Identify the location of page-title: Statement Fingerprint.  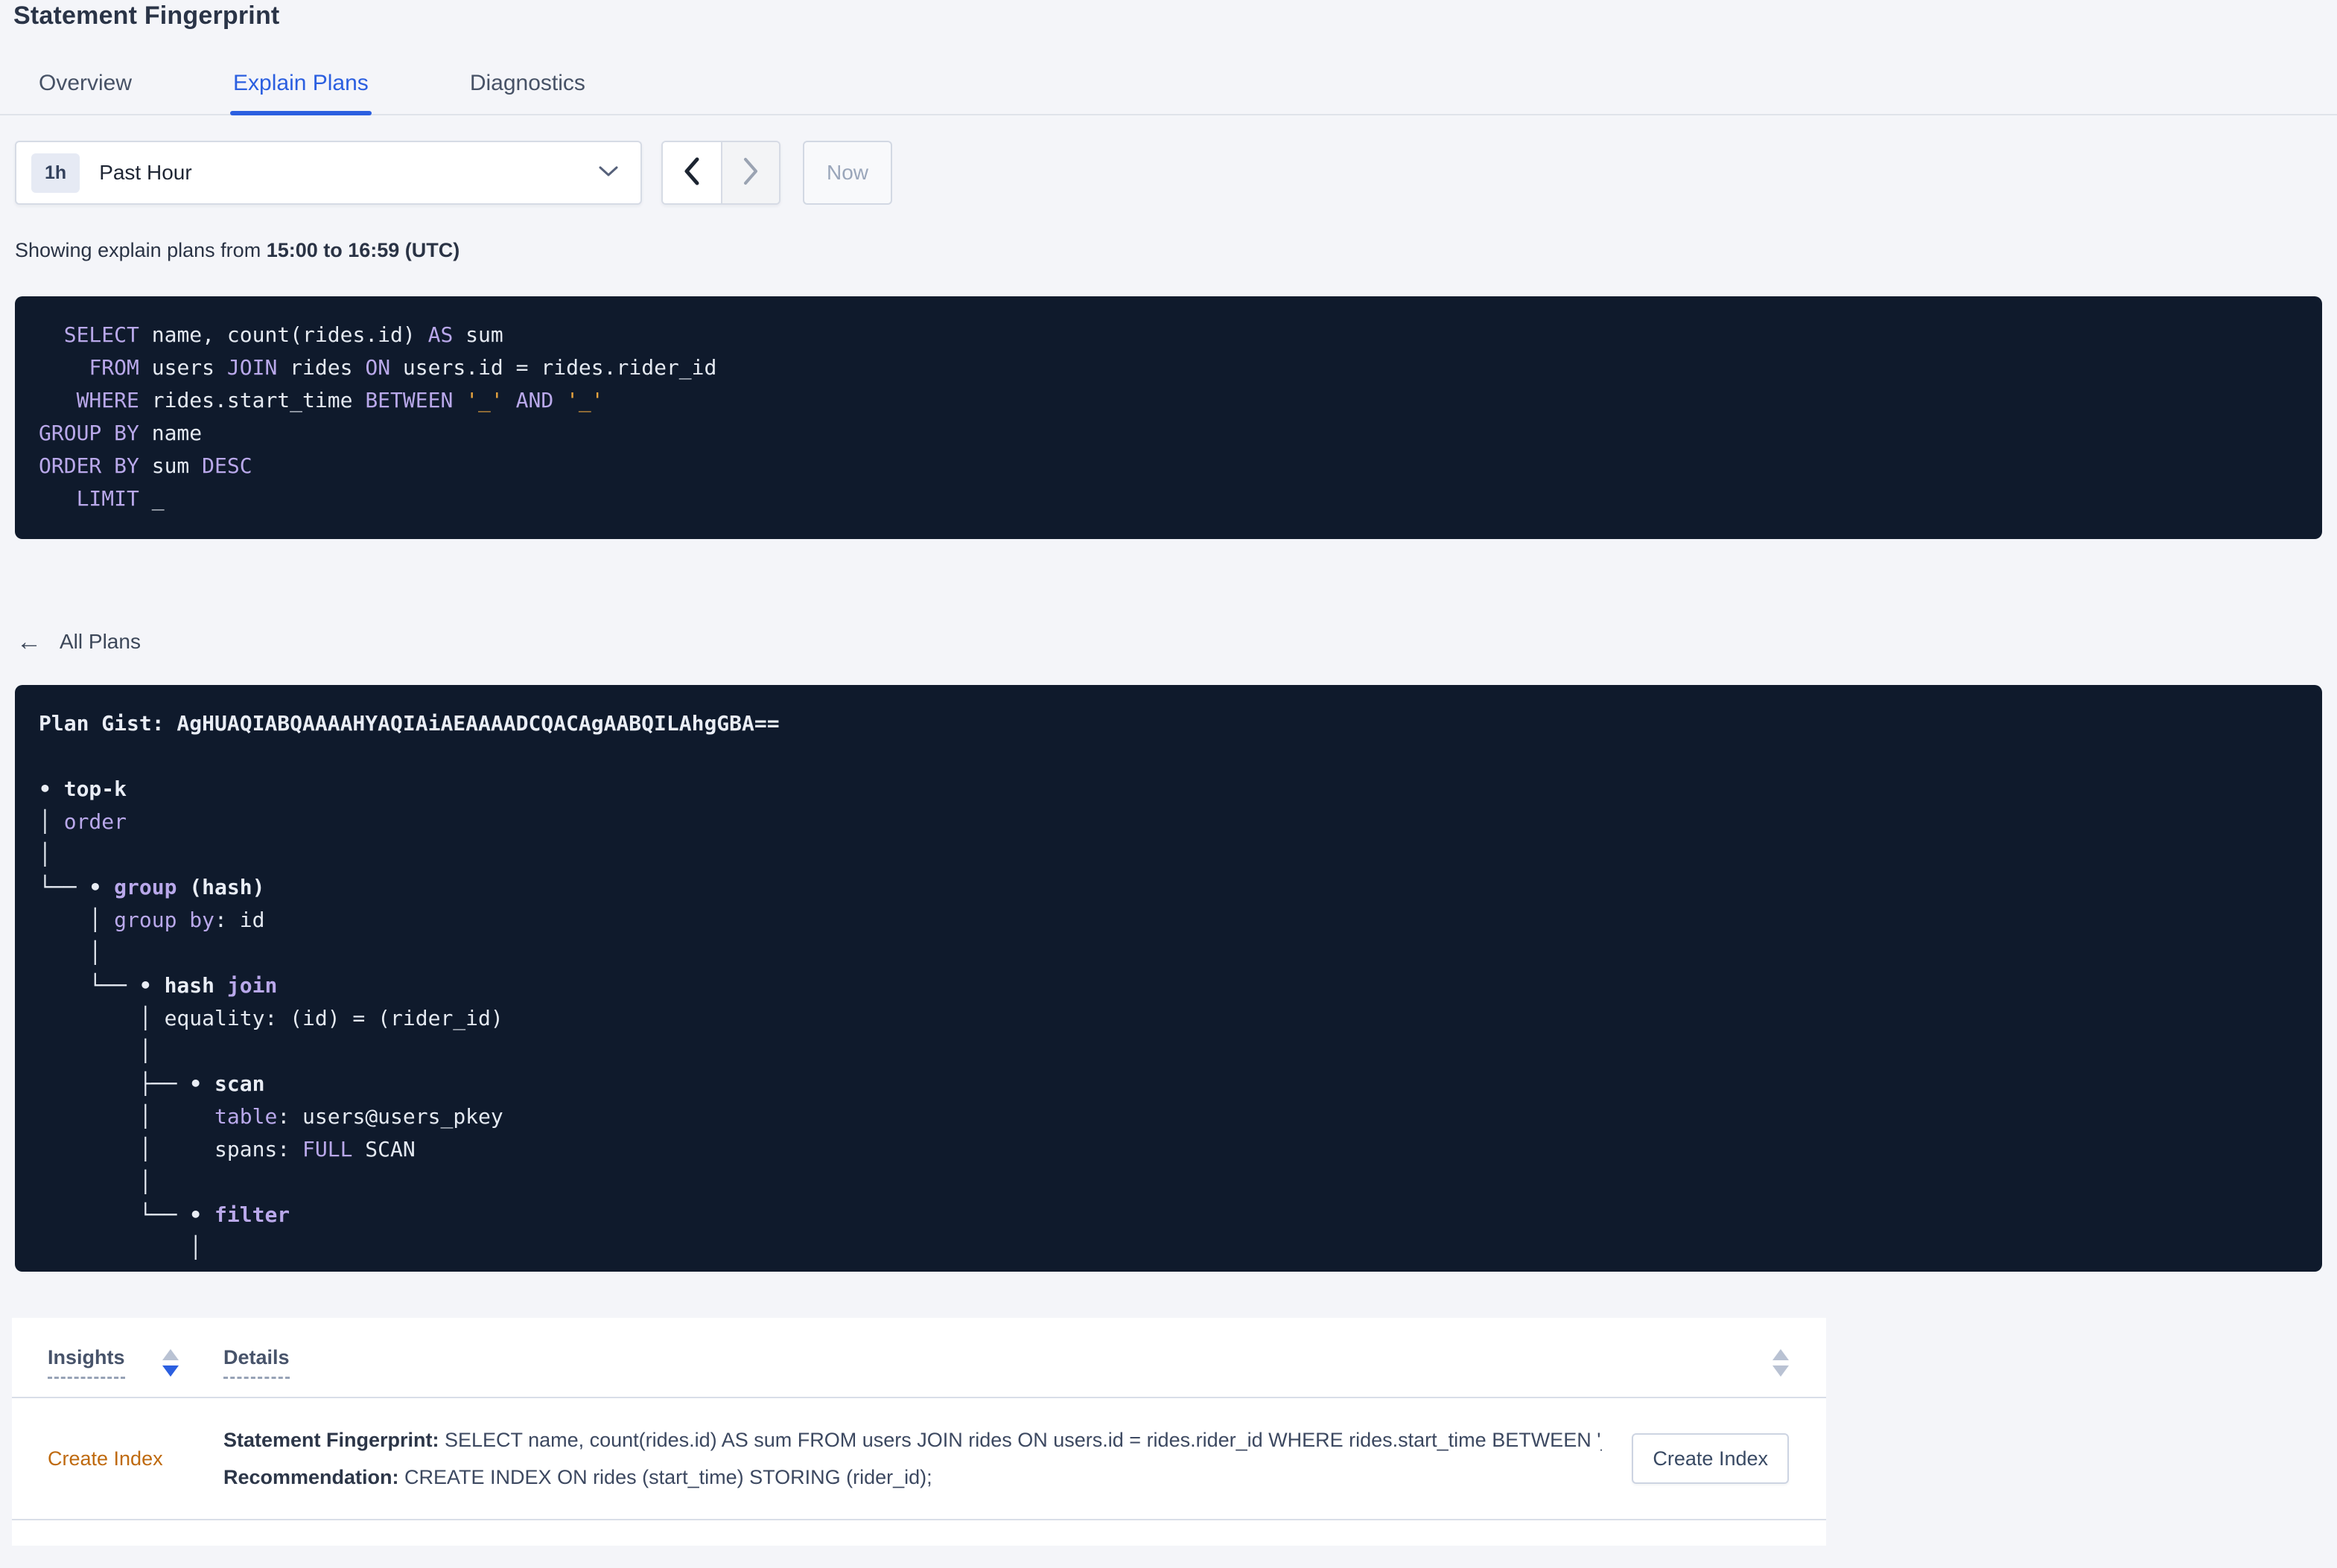
(147, 15).